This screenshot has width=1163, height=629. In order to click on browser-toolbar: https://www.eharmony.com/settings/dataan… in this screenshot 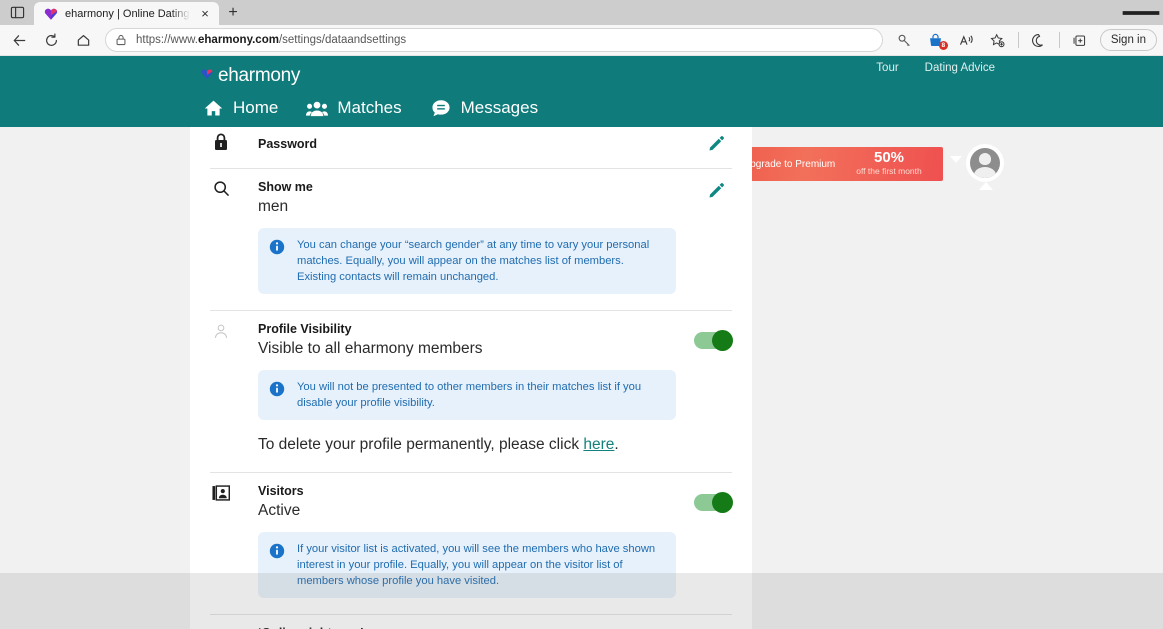, I will do `click(581, 40)`.